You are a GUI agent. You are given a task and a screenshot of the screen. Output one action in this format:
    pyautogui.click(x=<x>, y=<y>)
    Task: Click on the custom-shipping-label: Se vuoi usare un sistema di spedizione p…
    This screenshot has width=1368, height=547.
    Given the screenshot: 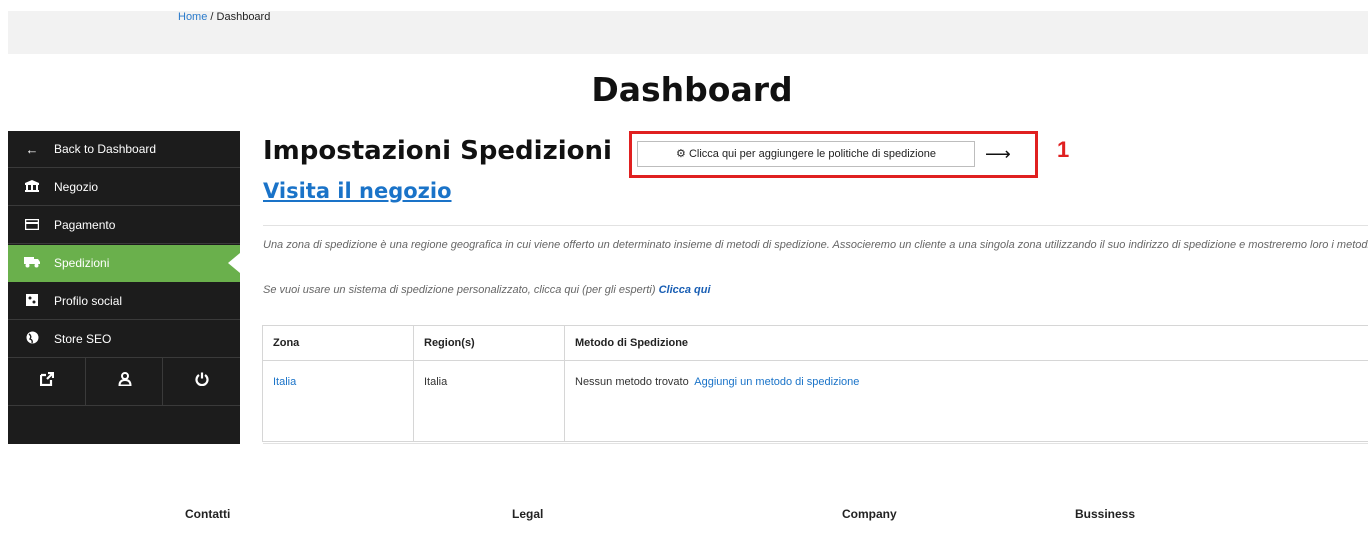 What is the action you would take?
    pyautogui.click(x=459, y=290)
    